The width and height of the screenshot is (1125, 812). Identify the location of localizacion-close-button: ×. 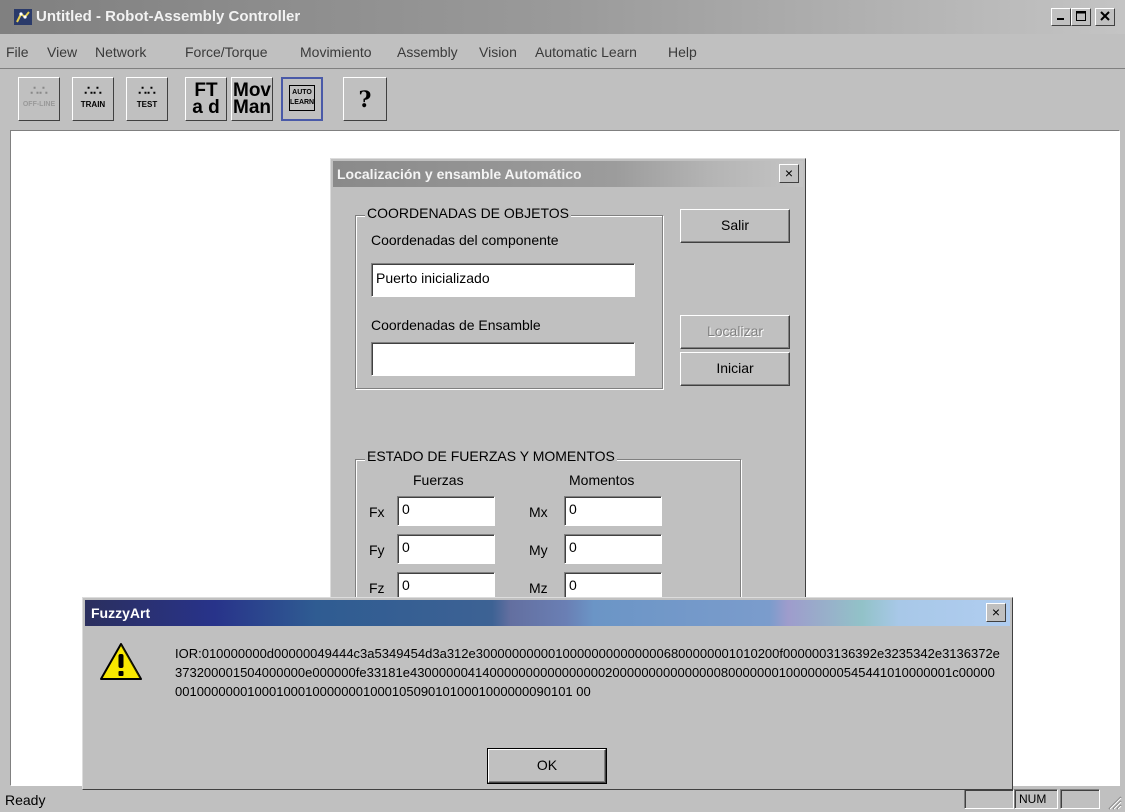
(789, 173).